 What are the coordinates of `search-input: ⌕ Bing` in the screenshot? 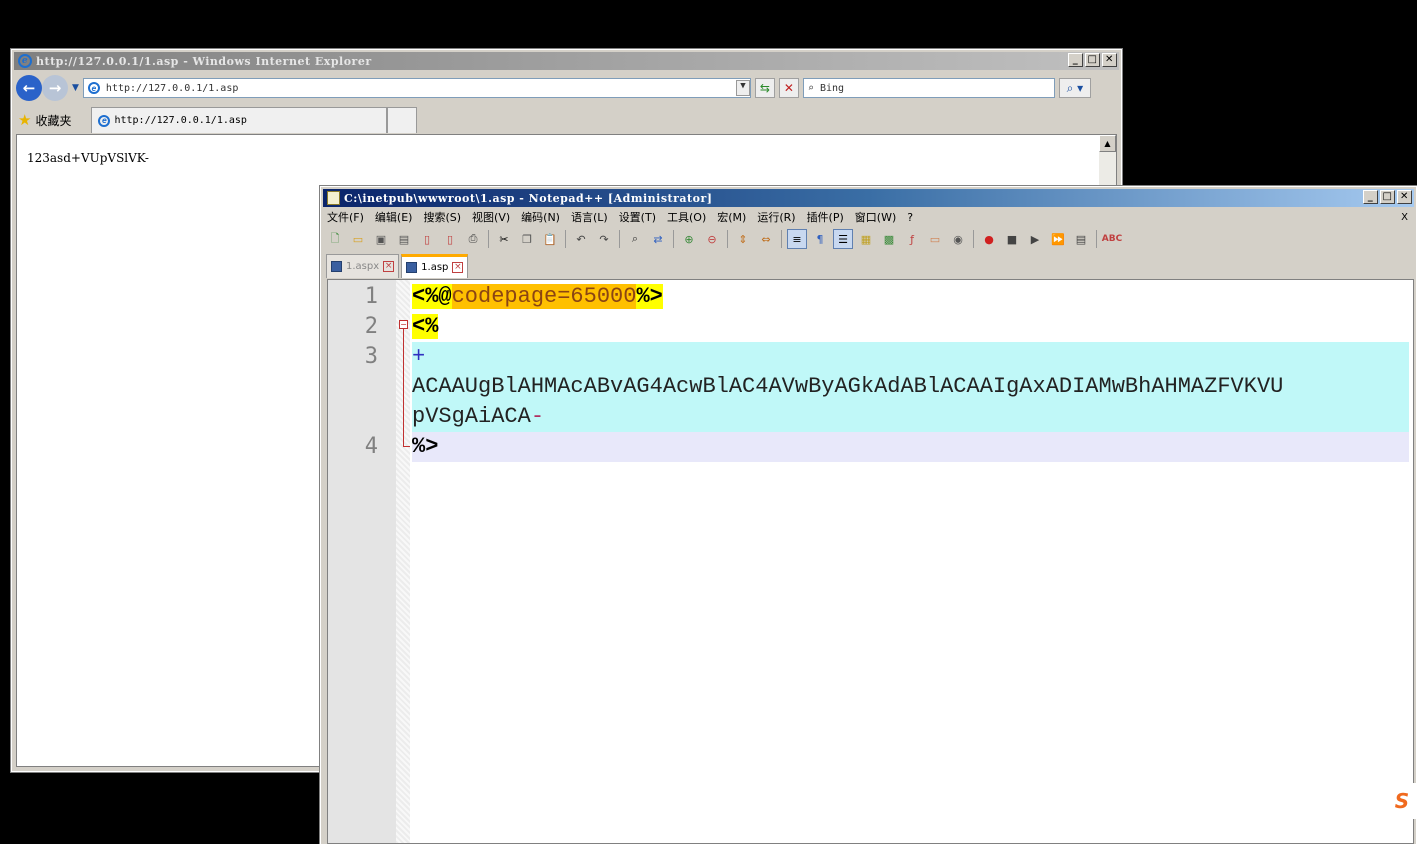 It's located at (928, 88).